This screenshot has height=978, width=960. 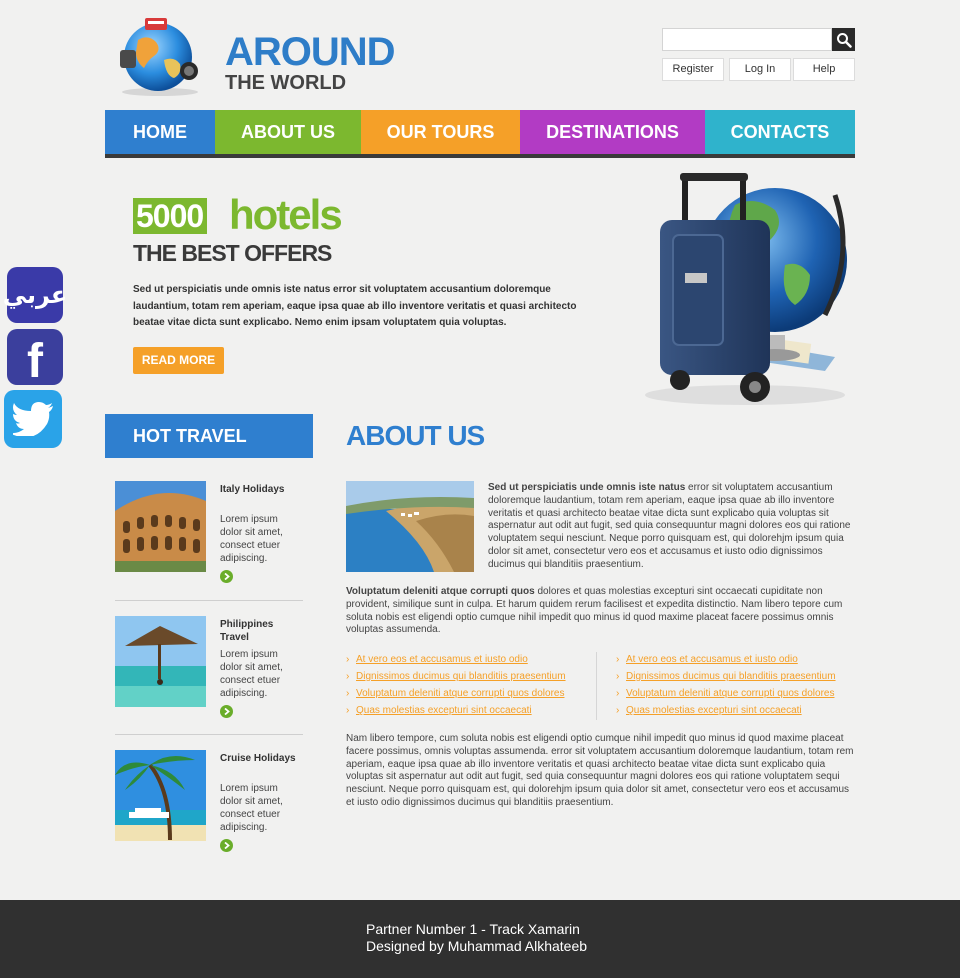 I want to click on hot-item-title: Italy Holidays, so click(x=260, y=489).